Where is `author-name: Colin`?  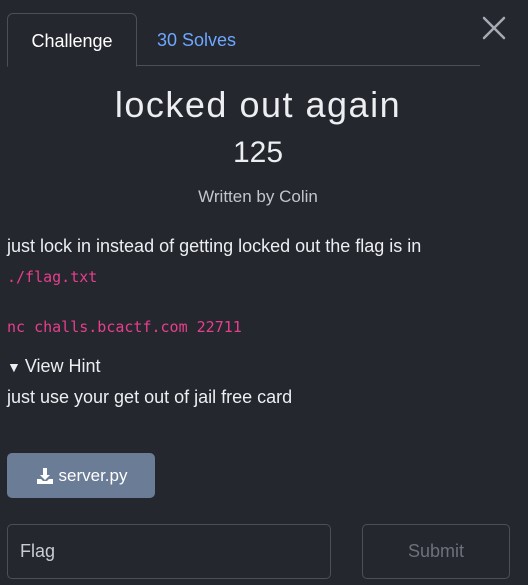
author-name: Colin is located at coordinates (298, 196).